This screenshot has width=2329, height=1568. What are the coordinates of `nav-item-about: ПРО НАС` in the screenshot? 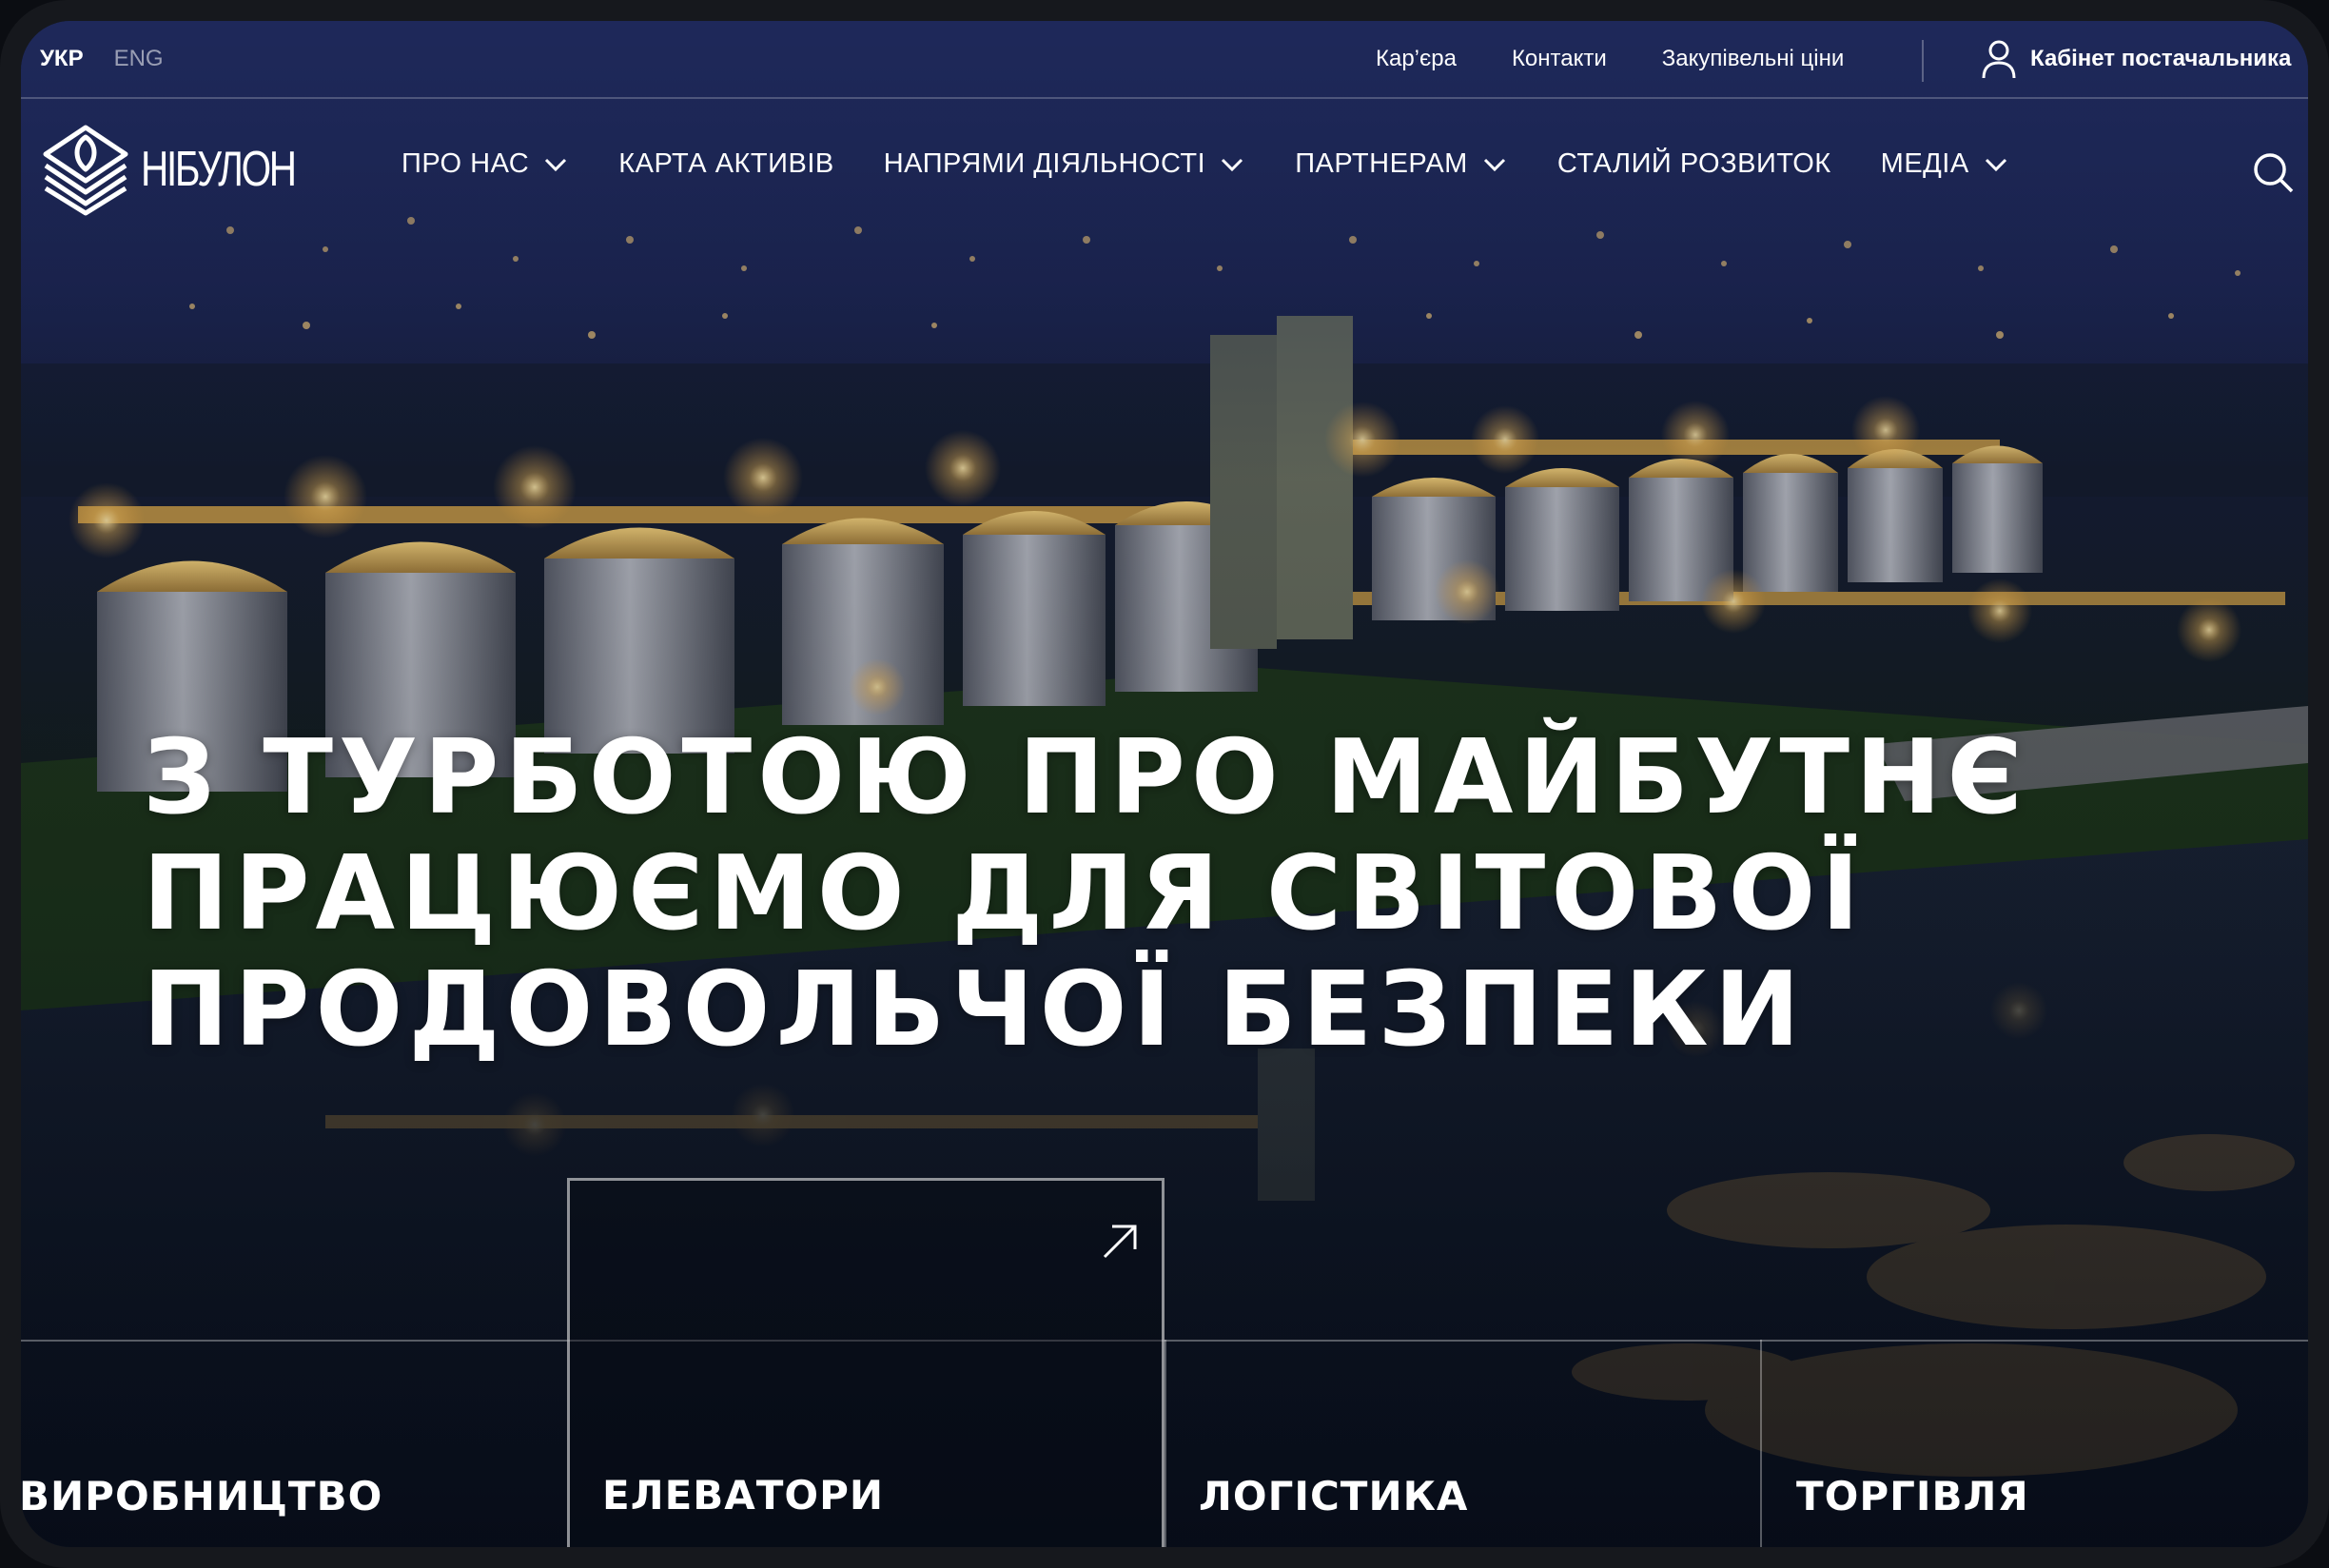 It's located at (485, 164).